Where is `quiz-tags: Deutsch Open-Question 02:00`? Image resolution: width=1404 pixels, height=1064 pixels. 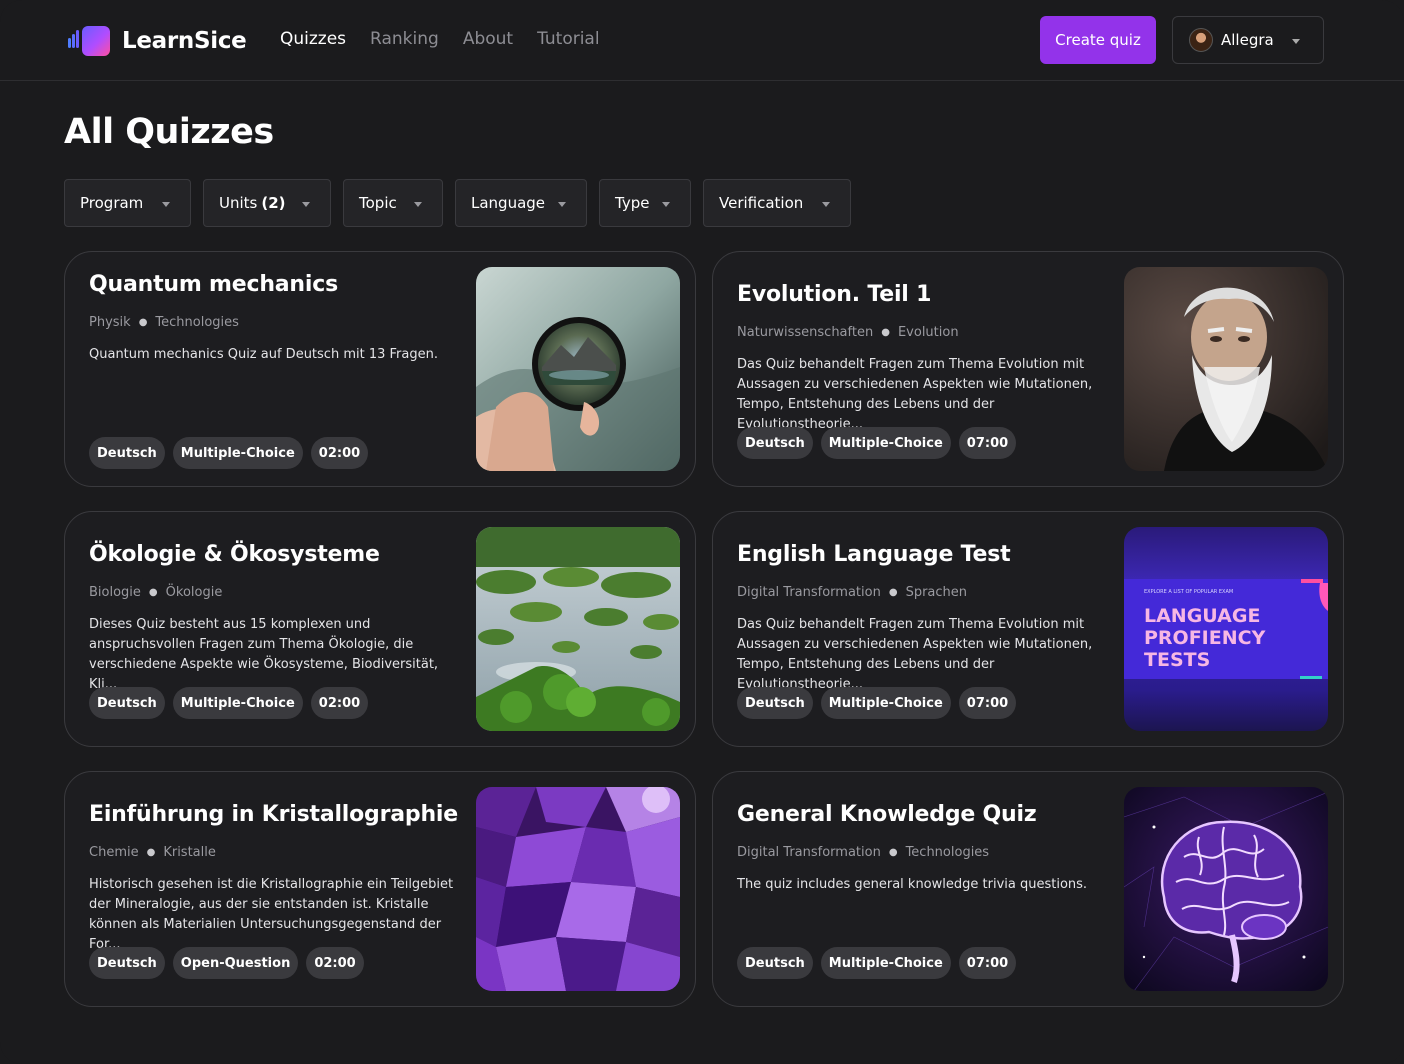
quiz-tags: Deutsch Open-Question 02:00 is located at coordinates (226, 963).